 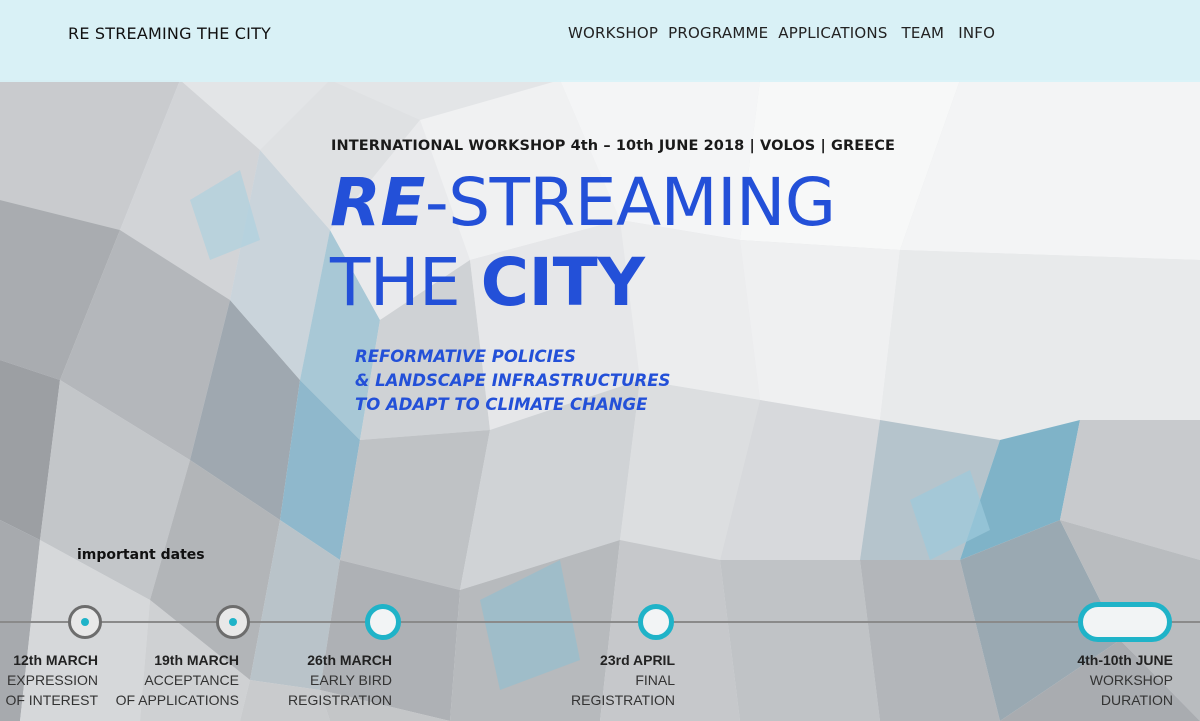 What do you see at coordinates (1136, 700) in the screenshot?
I see `event-label: DURATION` at bounding box center [1136, 700].